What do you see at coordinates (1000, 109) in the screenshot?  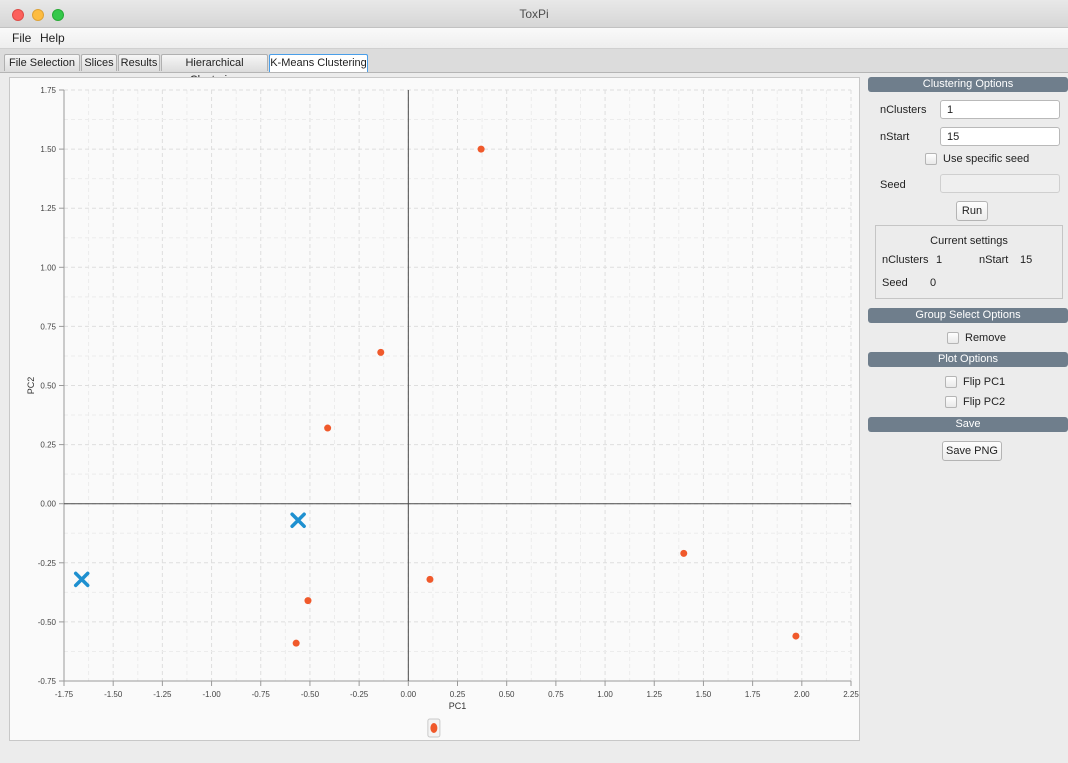 I see `nclusters-input` at bounding box center [1000, 109].